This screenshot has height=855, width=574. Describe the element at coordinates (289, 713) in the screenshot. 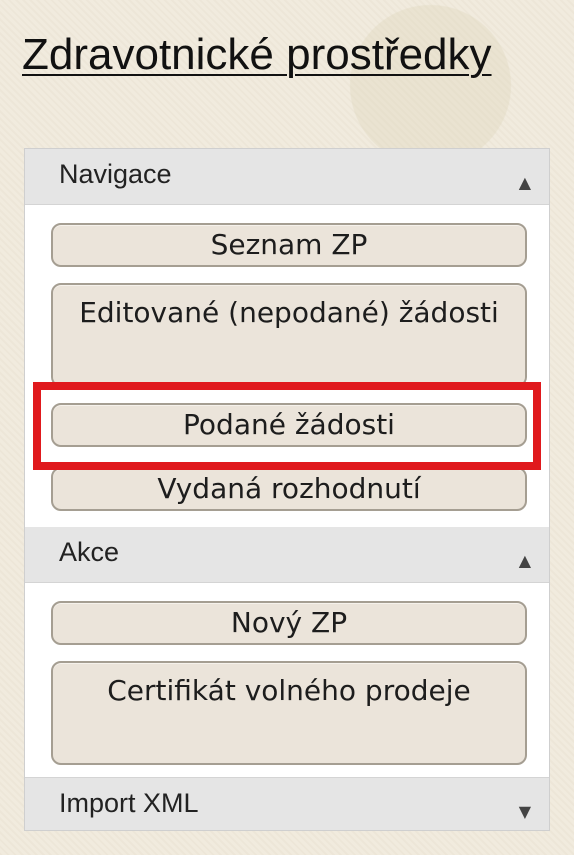

I see `certifikat-volneho-prodeje-button: Certifikát volného prodeje` at that location.